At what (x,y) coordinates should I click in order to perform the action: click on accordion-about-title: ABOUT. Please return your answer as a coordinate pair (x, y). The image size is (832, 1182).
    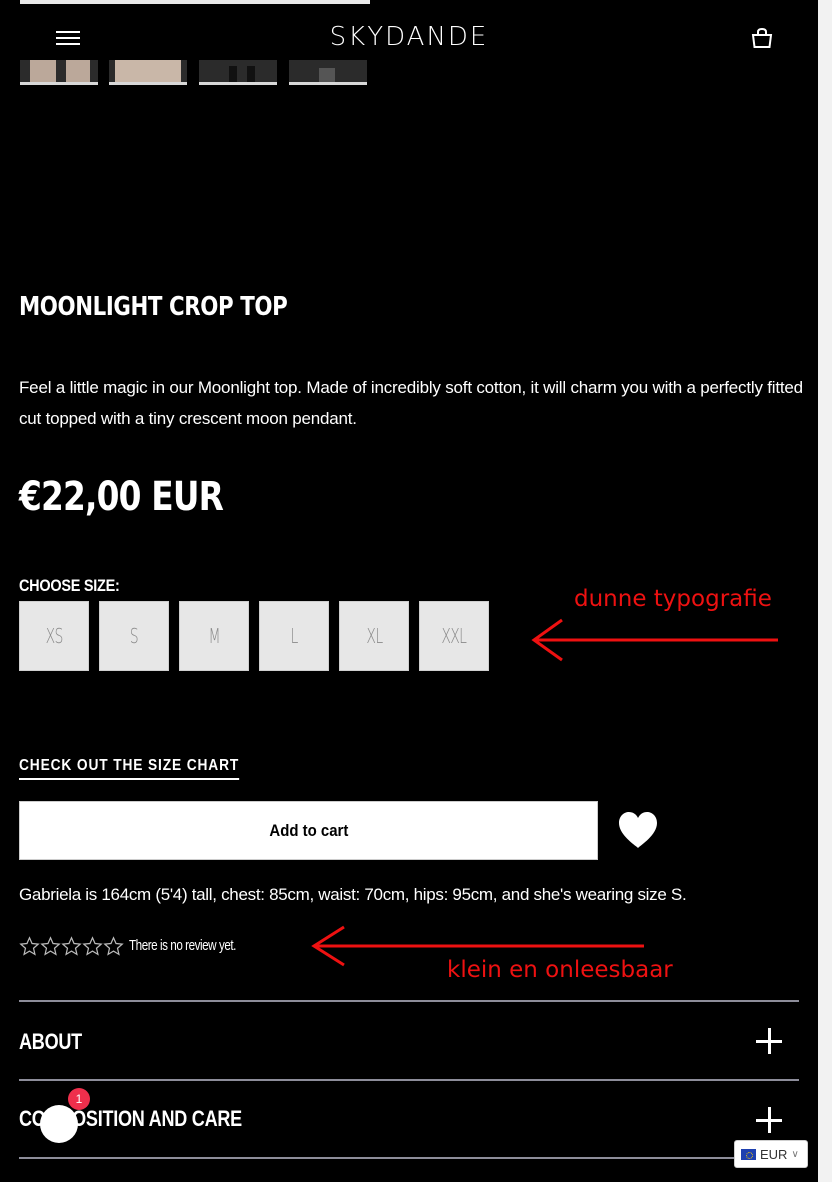
    Looking at the image, I should click on (50, 1042).